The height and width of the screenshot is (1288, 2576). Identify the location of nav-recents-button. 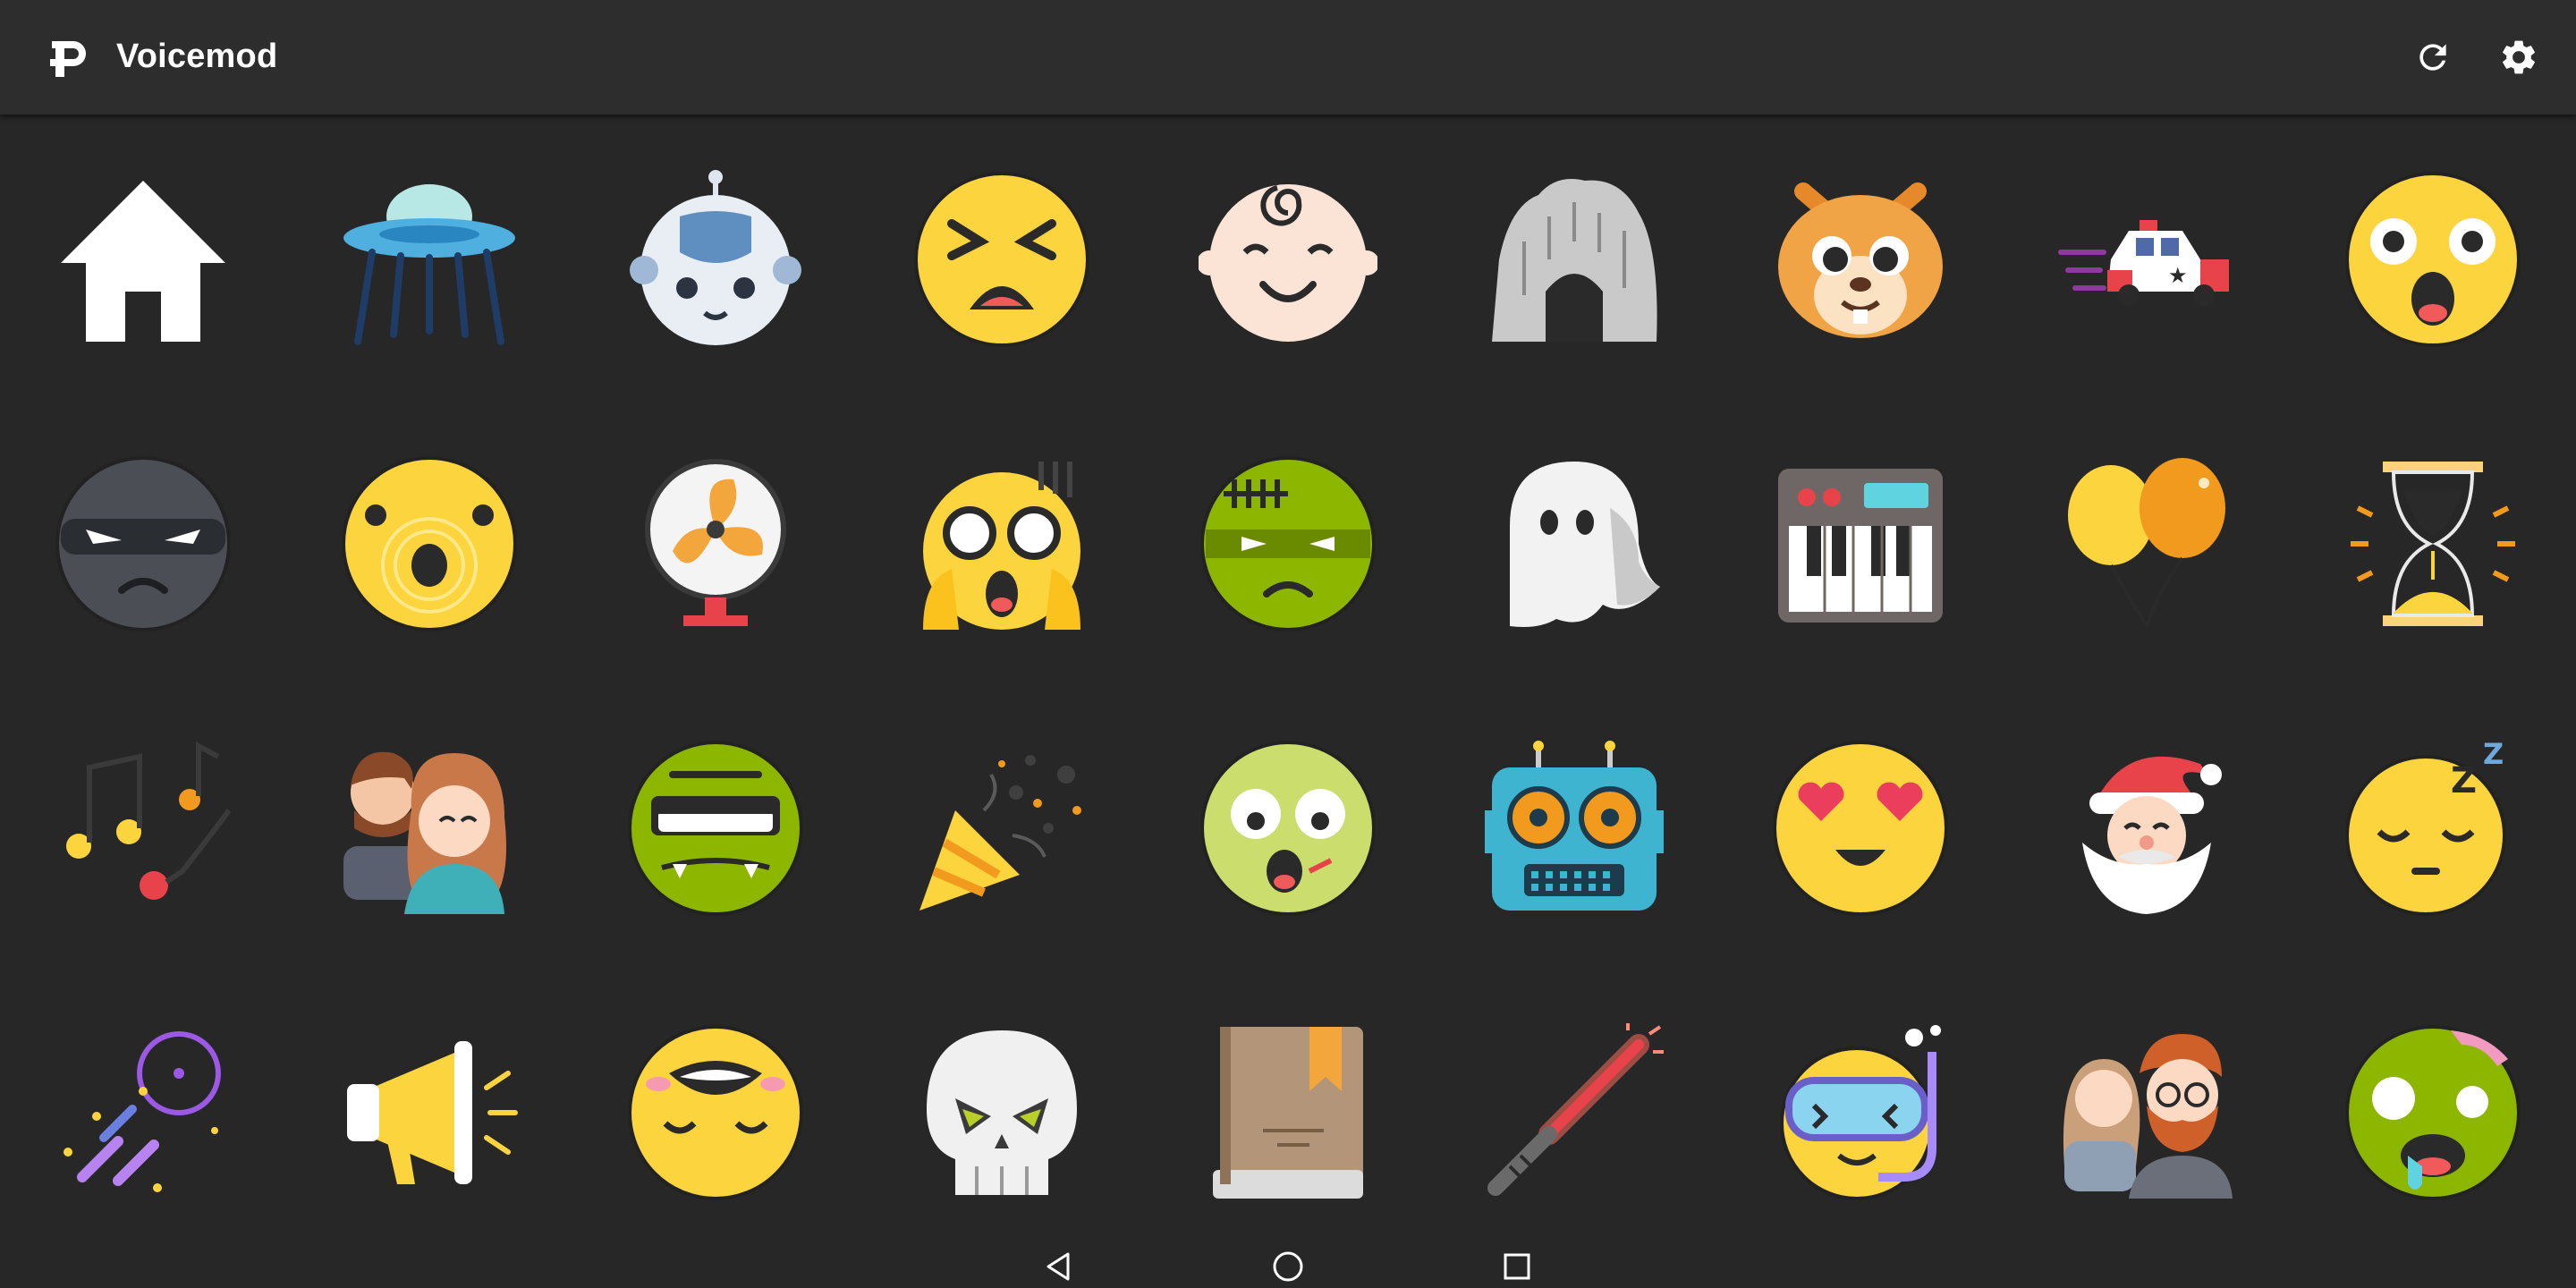
(1517, 1266).